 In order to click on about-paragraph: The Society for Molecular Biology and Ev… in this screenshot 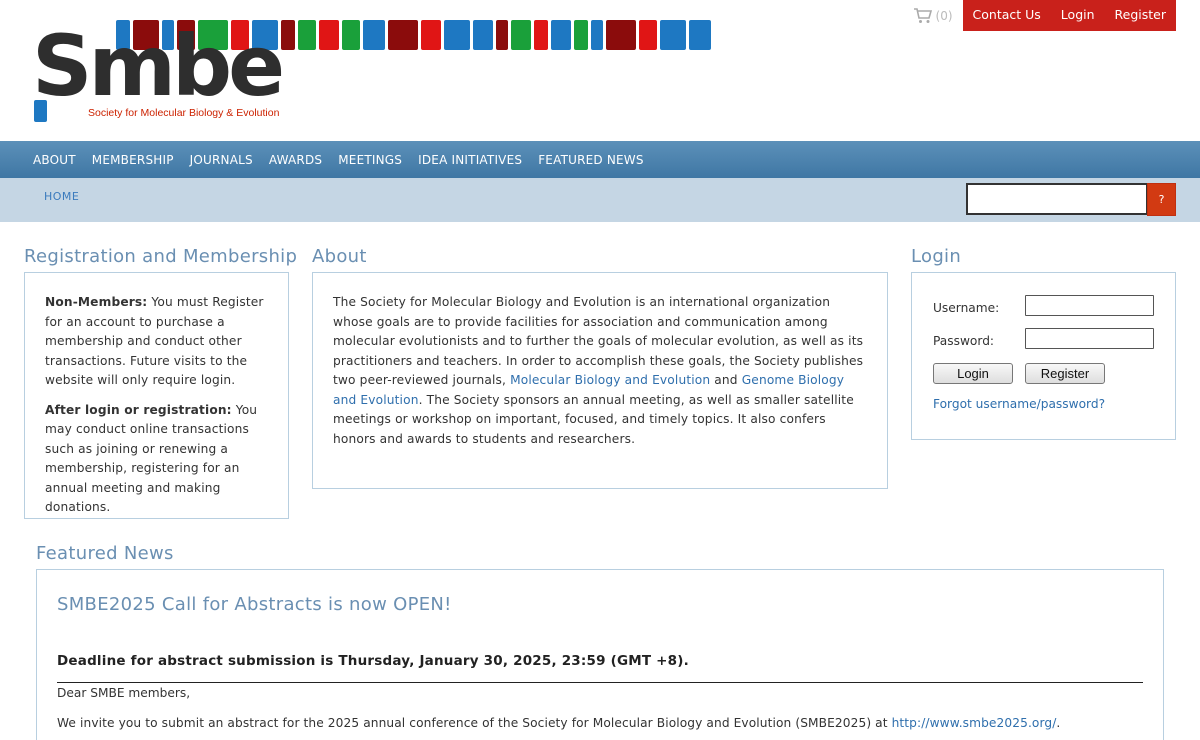, I will do `click(601, 371)`.